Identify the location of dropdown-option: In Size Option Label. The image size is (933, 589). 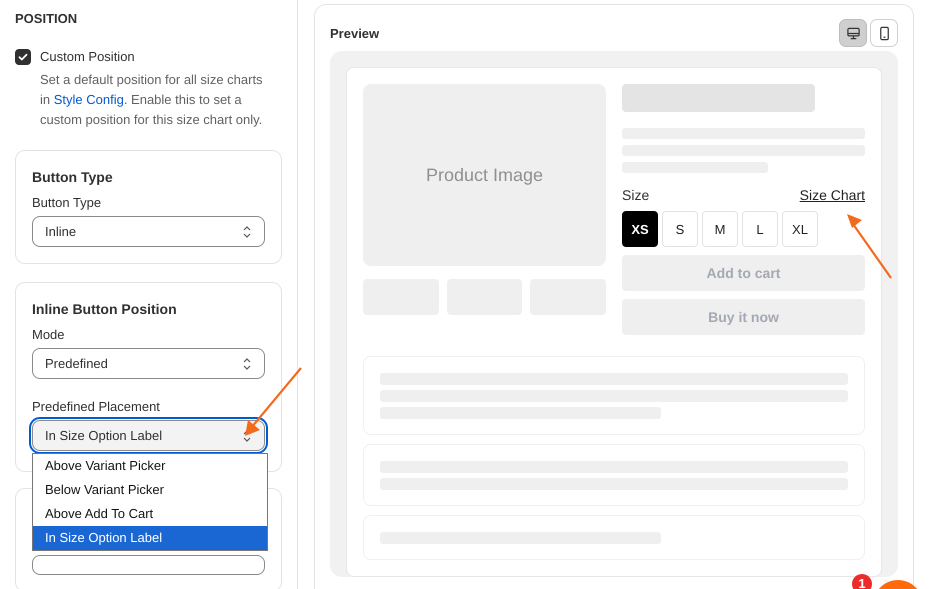
(150, 538).